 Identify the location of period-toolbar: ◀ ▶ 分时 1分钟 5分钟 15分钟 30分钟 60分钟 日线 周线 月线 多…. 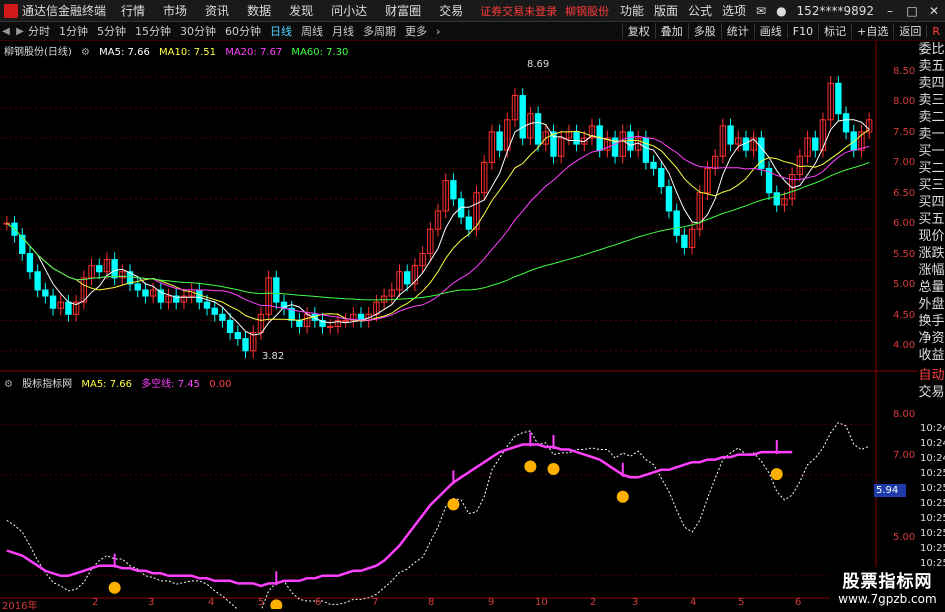
(472, 31).